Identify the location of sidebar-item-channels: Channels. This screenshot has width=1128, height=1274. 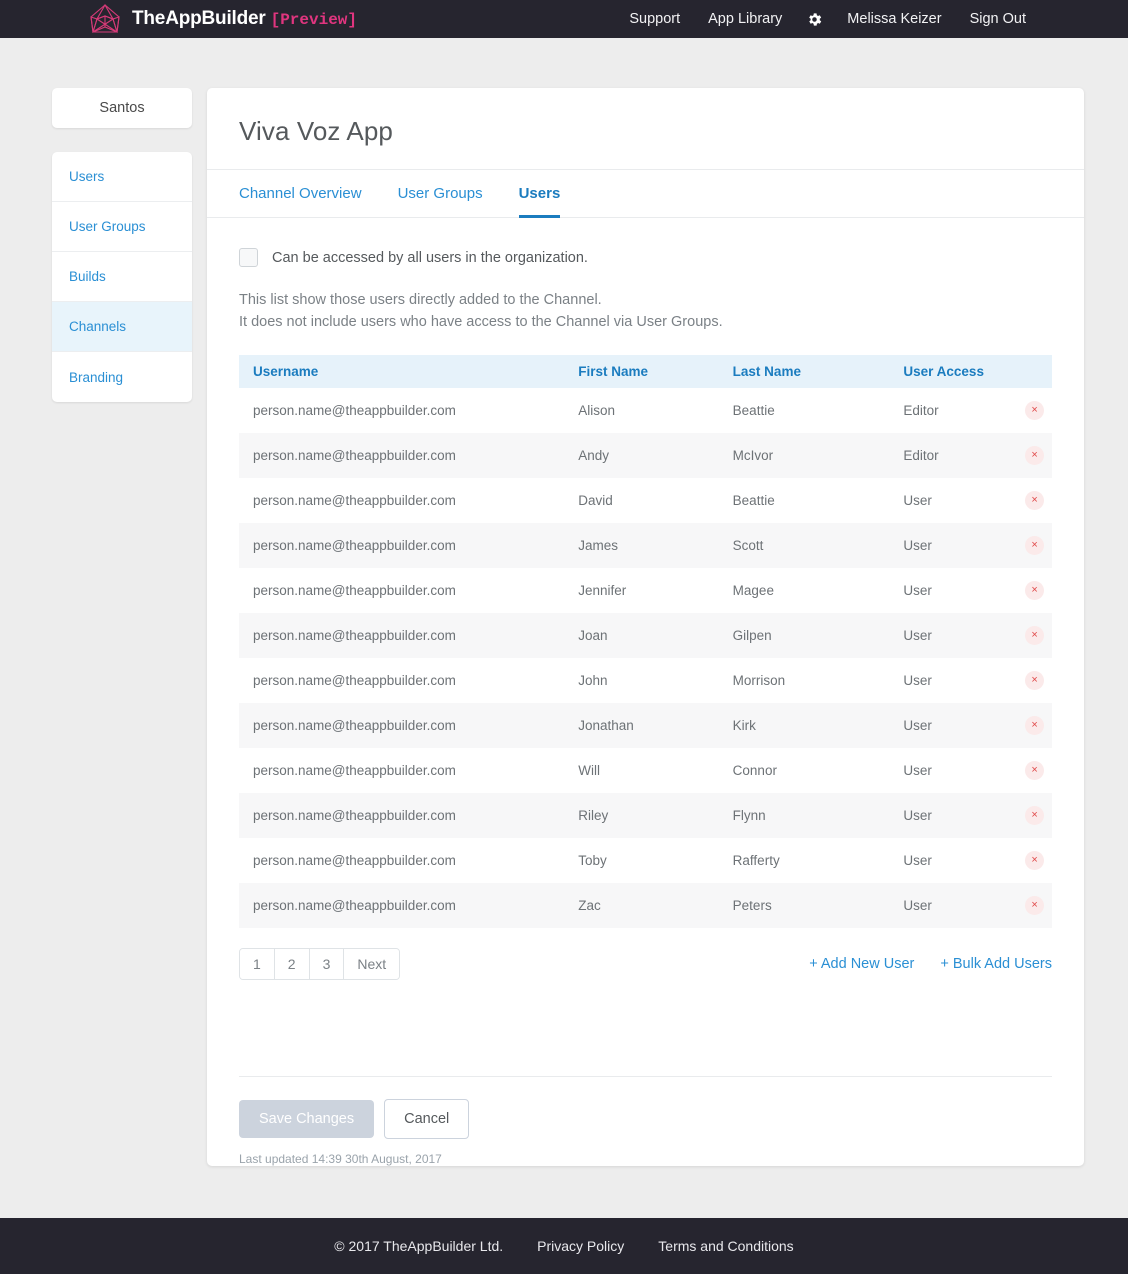
(122, 327).